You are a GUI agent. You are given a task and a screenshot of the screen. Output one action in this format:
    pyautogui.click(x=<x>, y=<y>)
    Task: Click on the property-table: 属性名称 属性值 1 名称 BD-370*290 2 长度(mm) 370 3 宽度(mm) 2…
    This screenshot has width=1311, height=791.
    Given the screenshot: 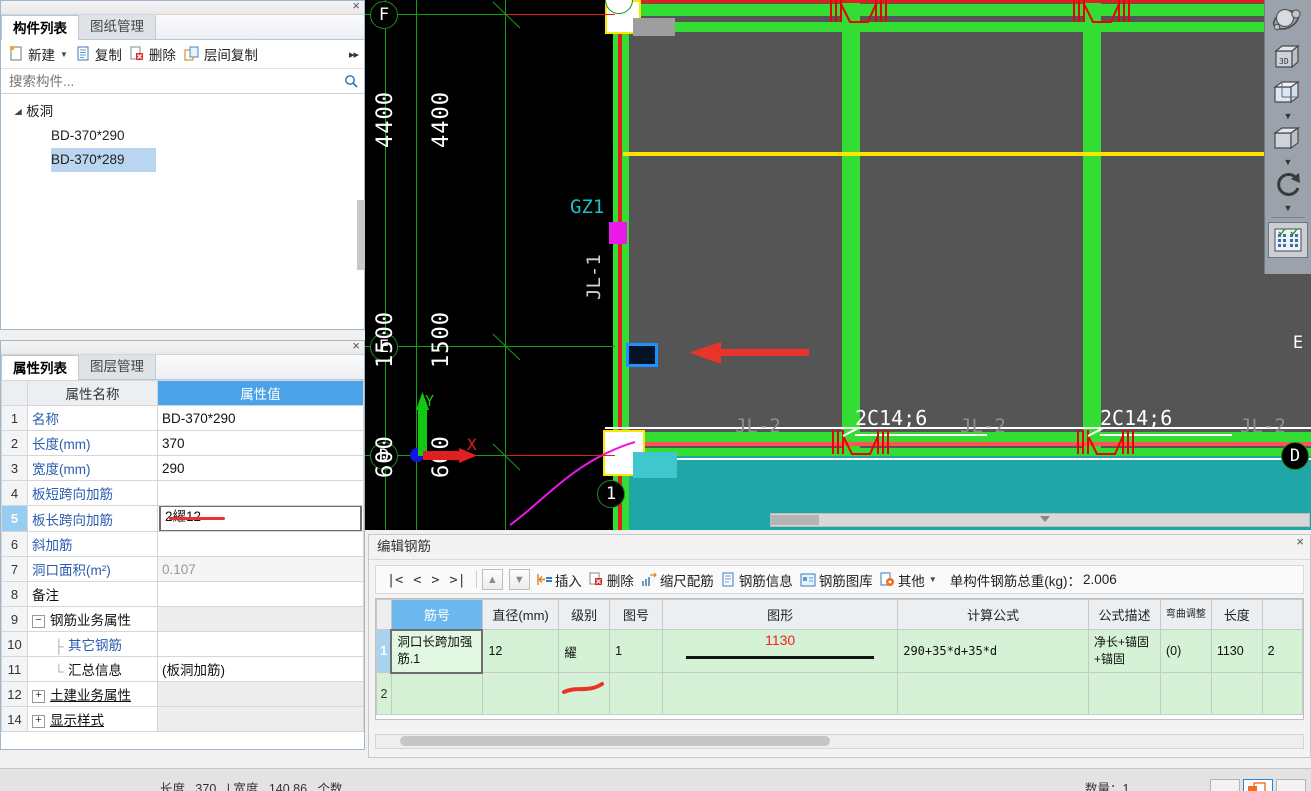 What is the action you would take?
    pyautogui.click(x=182, y=556)
    